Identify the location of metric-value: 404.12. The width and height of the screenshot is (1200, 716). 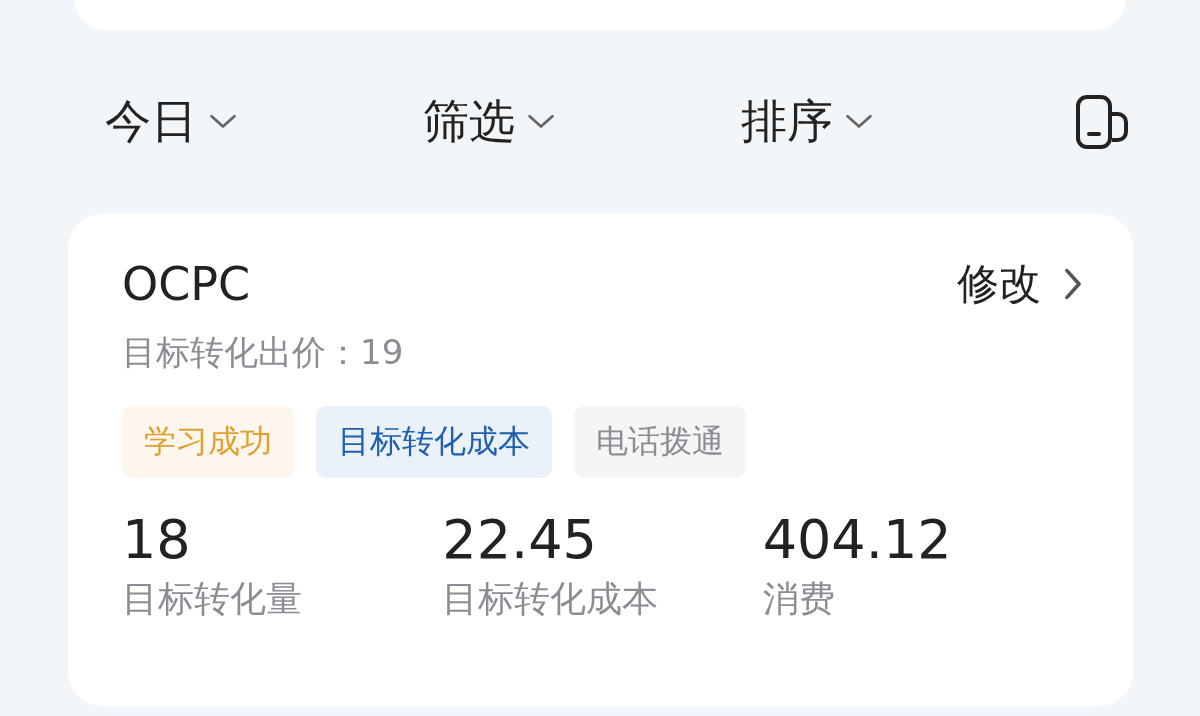
(857, 539).